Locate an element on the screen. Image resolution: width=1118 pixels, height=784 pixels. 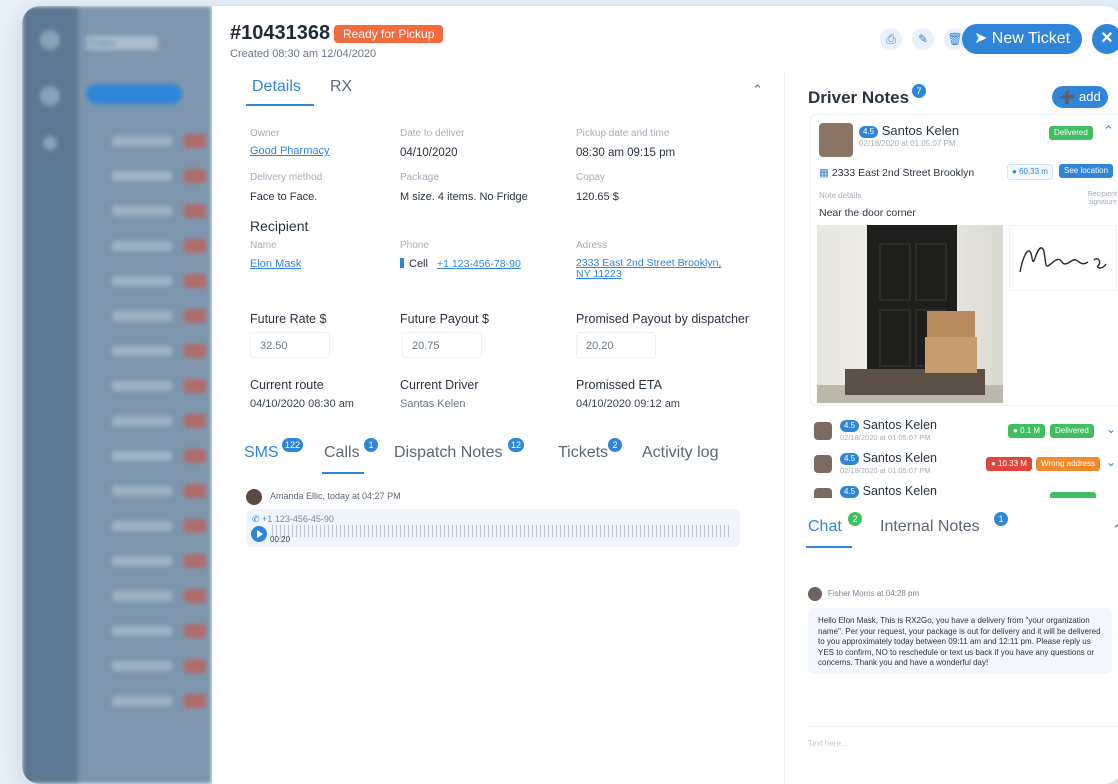
note-address-text: 2333 East 2nd Street Brooklyn is located at coordinates (903, 173).